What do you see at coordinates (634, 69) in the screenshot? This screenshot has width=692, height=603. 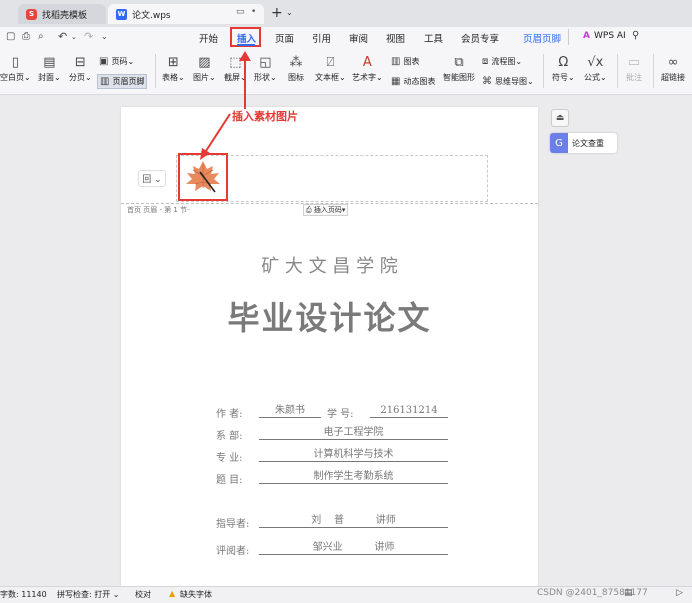 I see `comment-button: ▭ 批注` at bounding box center [634, 69].